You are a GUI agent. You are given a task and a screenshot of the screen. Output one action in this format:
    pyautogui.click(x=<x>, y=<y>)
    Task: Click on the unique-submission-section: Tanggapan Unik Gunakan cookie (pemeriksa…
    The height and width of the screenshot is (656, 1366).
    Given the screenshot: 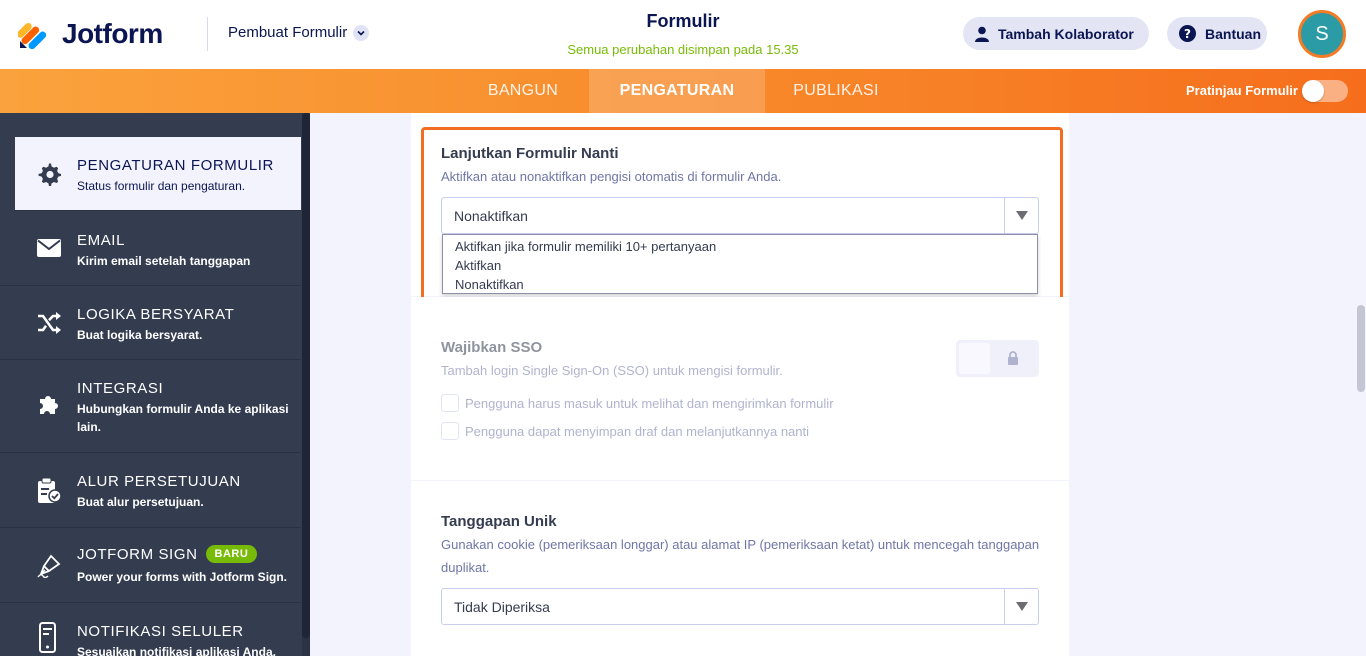 What is the action you would take?
    pyautogui.click(x=740, y=568)
    